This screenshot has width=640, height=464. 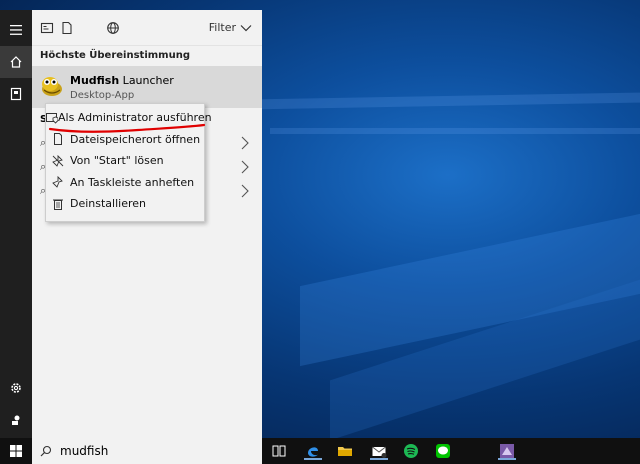 I want to click on menu-item-label: Als Administrator ausführen, so click(x=135, y=118).